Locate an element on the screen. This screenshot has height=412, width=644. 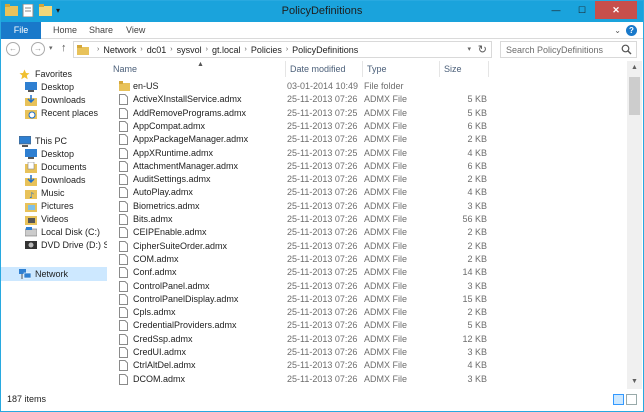
tab-home: Home is located at coordinates (65, 30).